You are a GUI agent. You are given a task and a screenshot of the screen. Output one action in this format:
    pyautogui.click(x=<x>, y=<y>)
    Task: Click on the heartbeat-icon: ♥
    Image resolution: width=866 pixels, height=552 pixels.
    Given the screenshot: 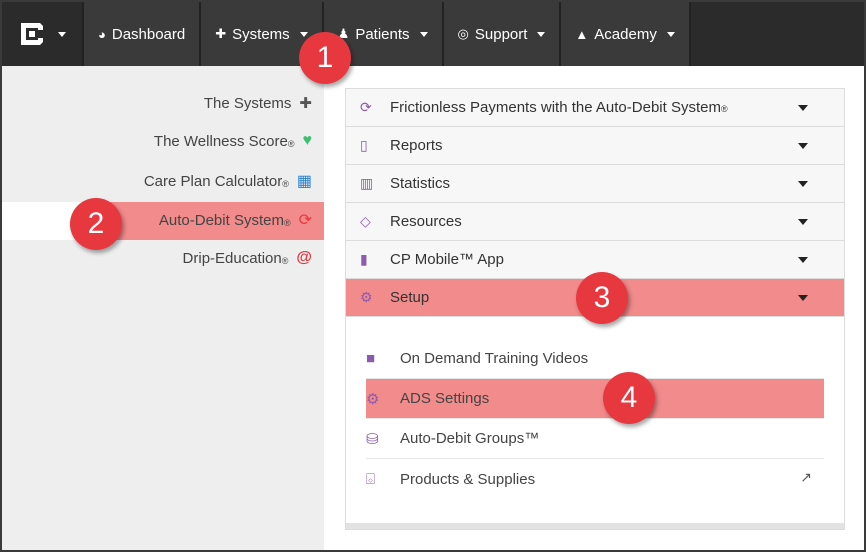 What is the action you would take?
    pyautogui.click(x=307, y=140)
    